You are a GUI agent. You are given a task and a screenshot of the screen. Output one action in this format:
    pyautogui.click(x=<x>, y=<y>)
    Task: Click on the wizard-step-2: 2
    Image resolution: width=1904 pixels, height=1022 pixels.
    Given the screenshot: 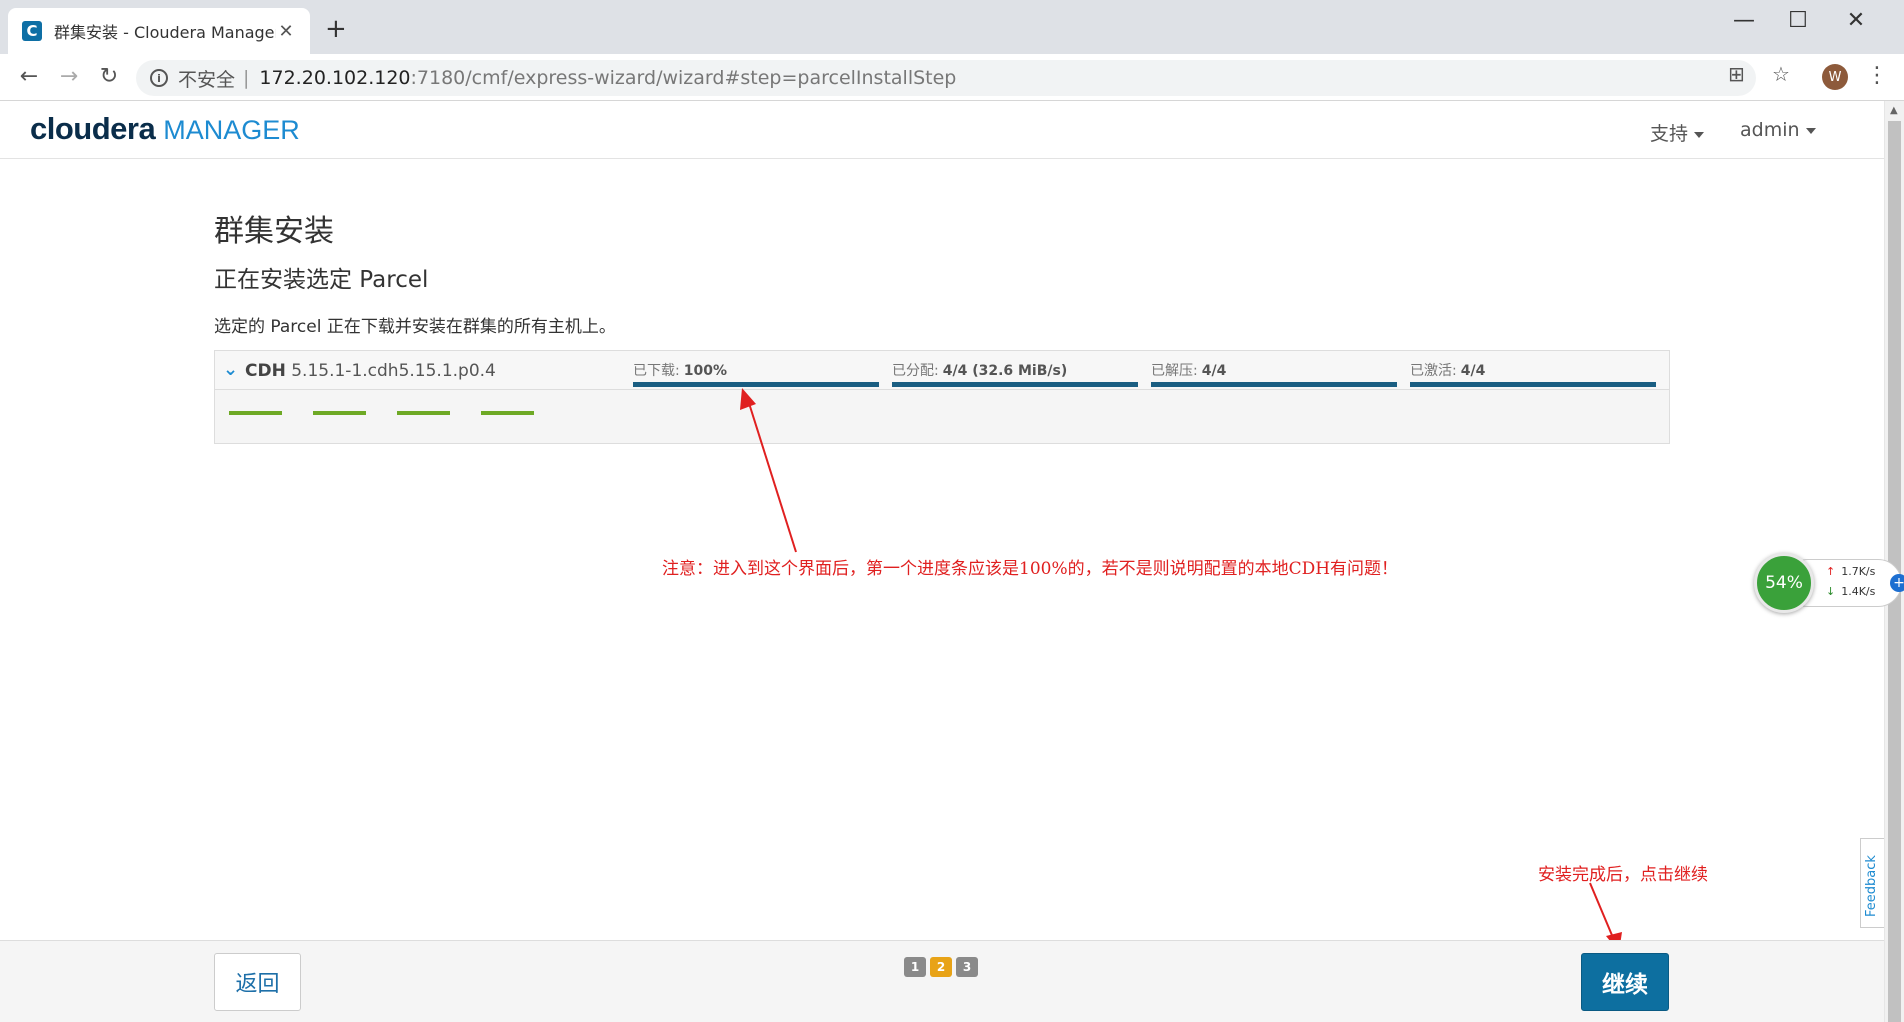 What is the action you would take?
    pyautogui.click(x=941, y=967)
    